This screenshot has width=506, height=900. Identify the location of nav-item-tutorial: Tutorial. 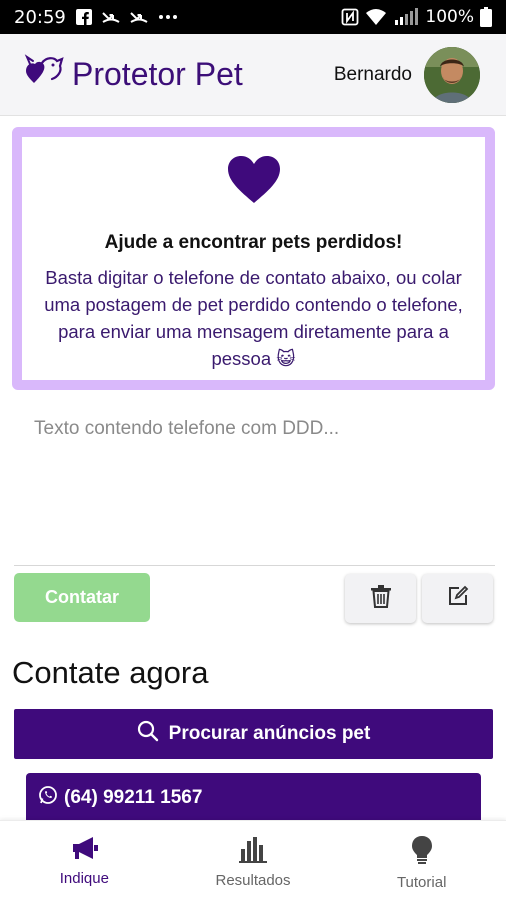
(421, 860).